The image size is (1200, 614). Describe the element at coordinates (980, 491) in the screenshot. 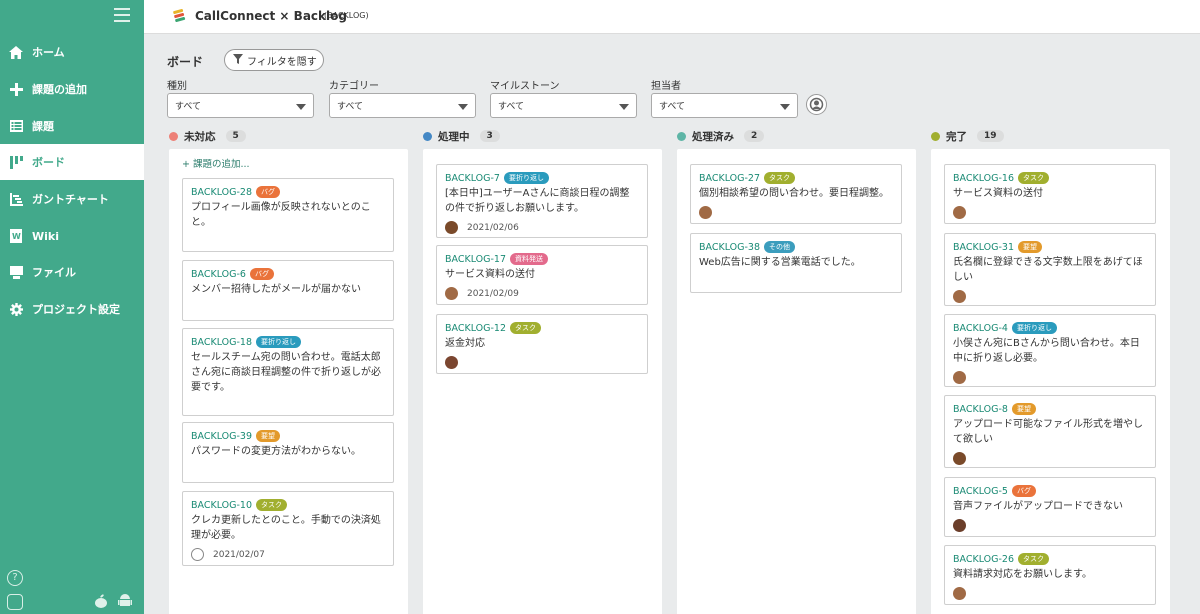

I see `issue-key: BACKLOG-5` at that location.